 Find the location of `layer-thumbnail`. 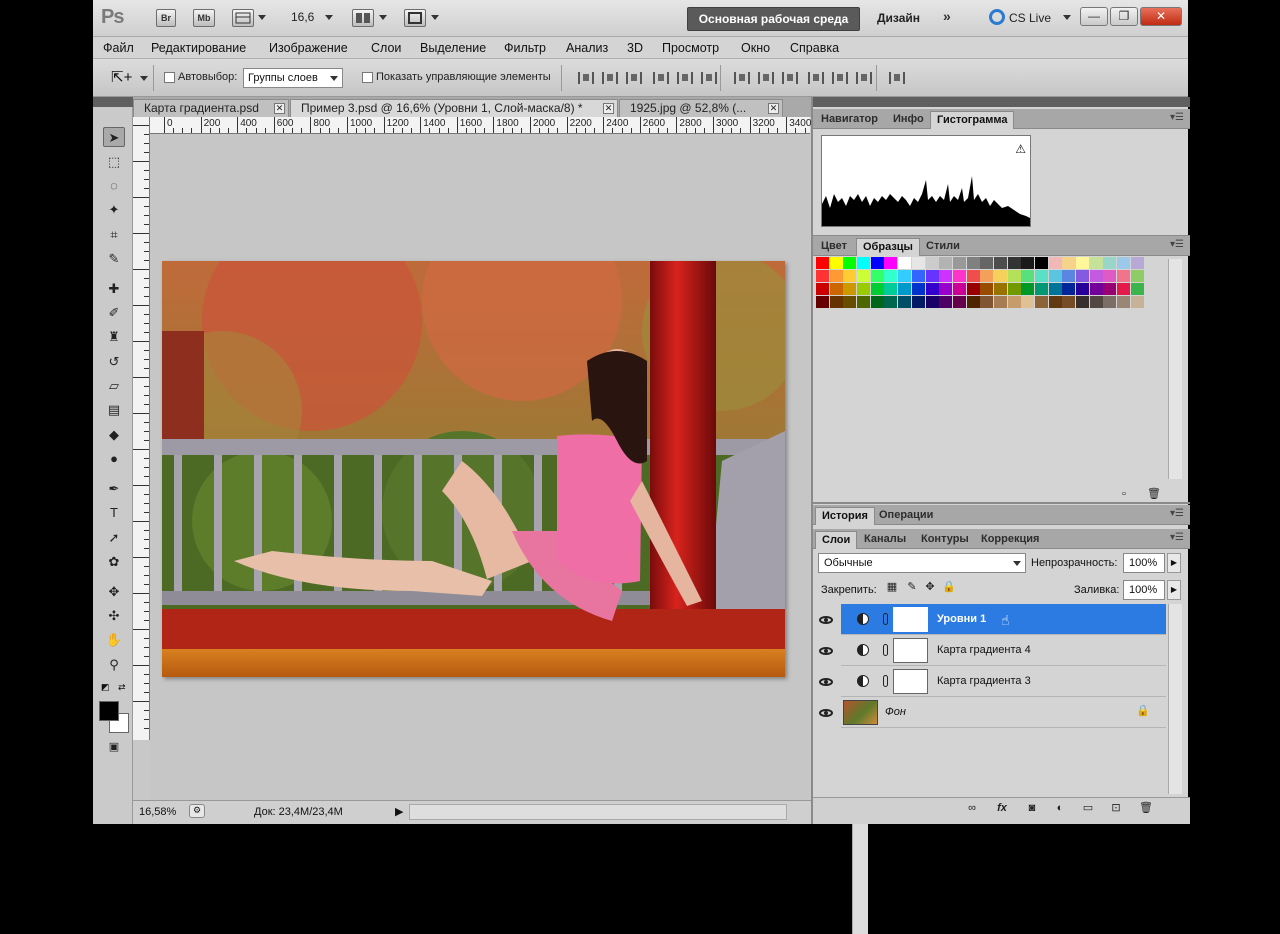

layer-thumbnail is located at coordinates (860, 712).